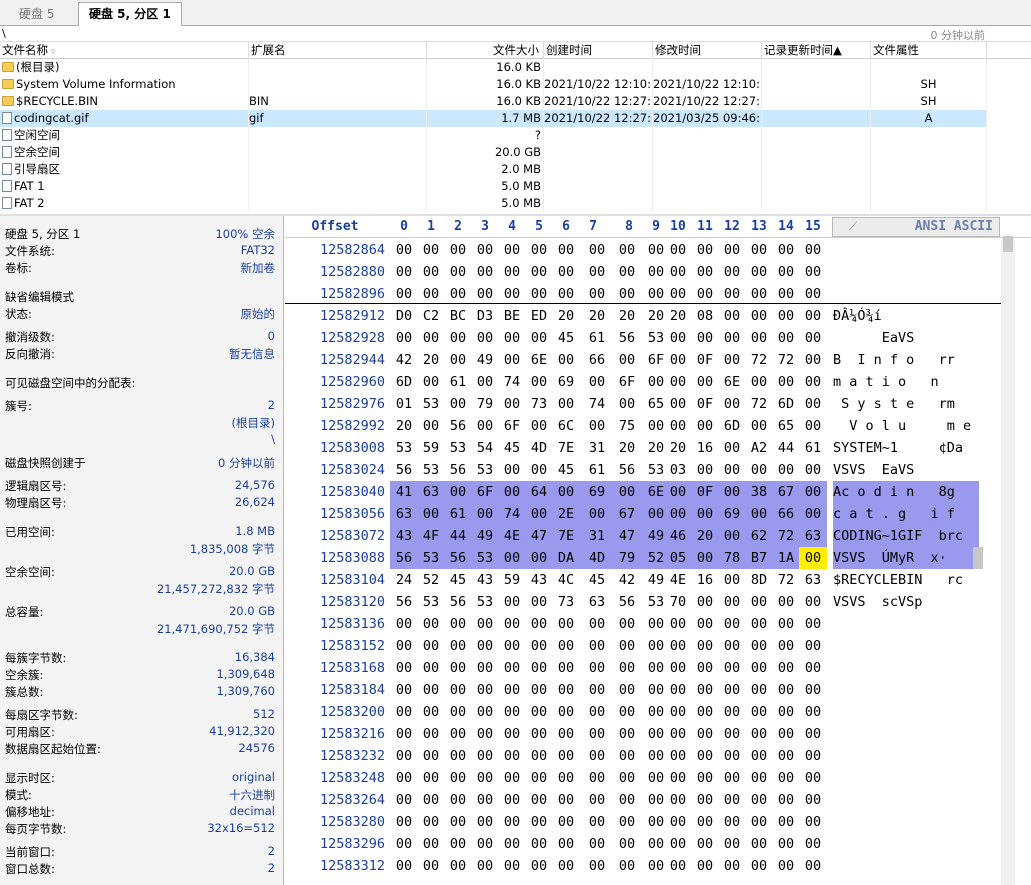  Describe the element at coordinates (539, 404) in the screenshot. I see `hex-byte: 73` at that location.